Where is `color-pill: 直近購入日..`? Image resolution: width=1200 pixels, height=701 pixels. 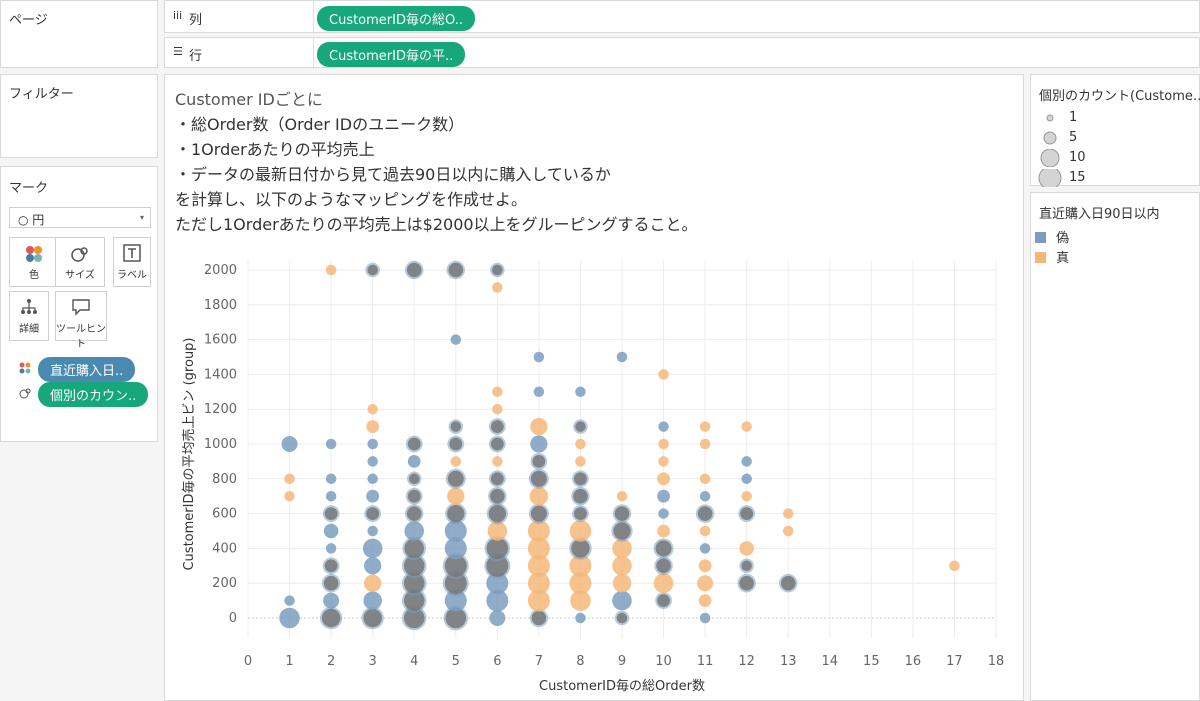
color-pill: 直近購入日.. is located at coordinates (87, 369).